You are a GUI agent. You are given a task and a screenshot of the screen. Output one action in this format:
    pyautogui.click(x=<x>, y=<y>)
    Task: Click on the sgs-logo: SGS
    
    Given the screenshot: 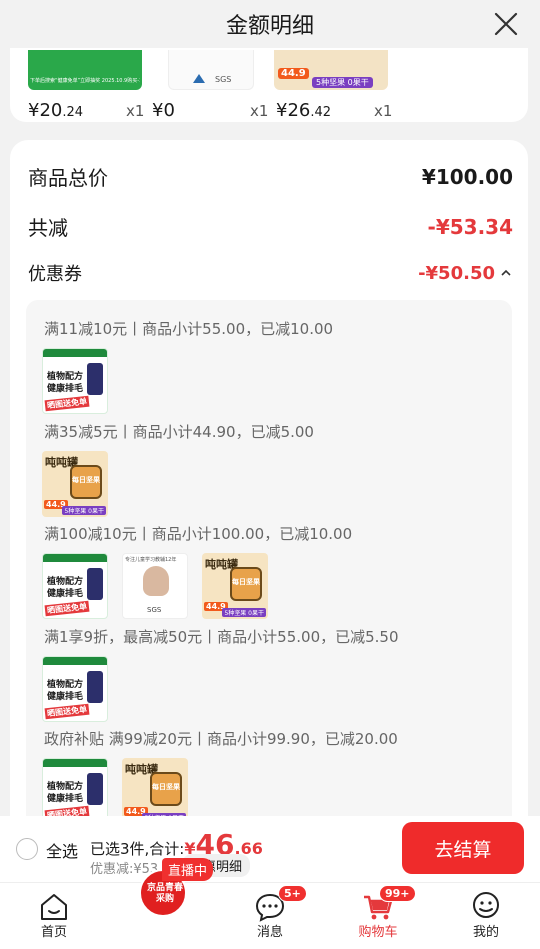 What is the action you would take?
    pyautogui.click(x=223, y=79)
    